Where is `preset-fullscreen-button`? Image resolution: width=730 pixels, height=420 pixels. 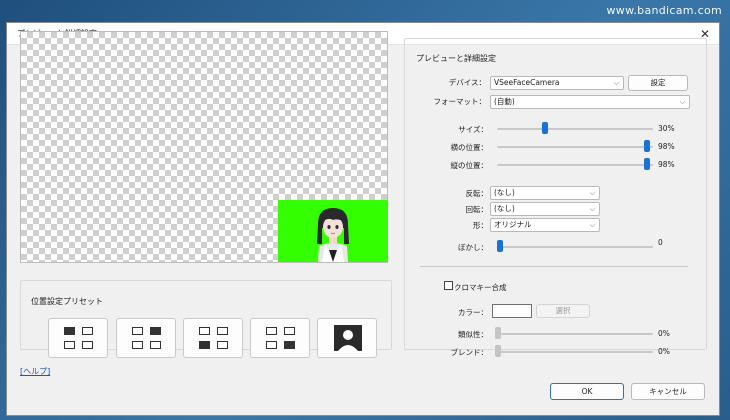
preset-fullscreen-button is located at coordinates (347, 338).